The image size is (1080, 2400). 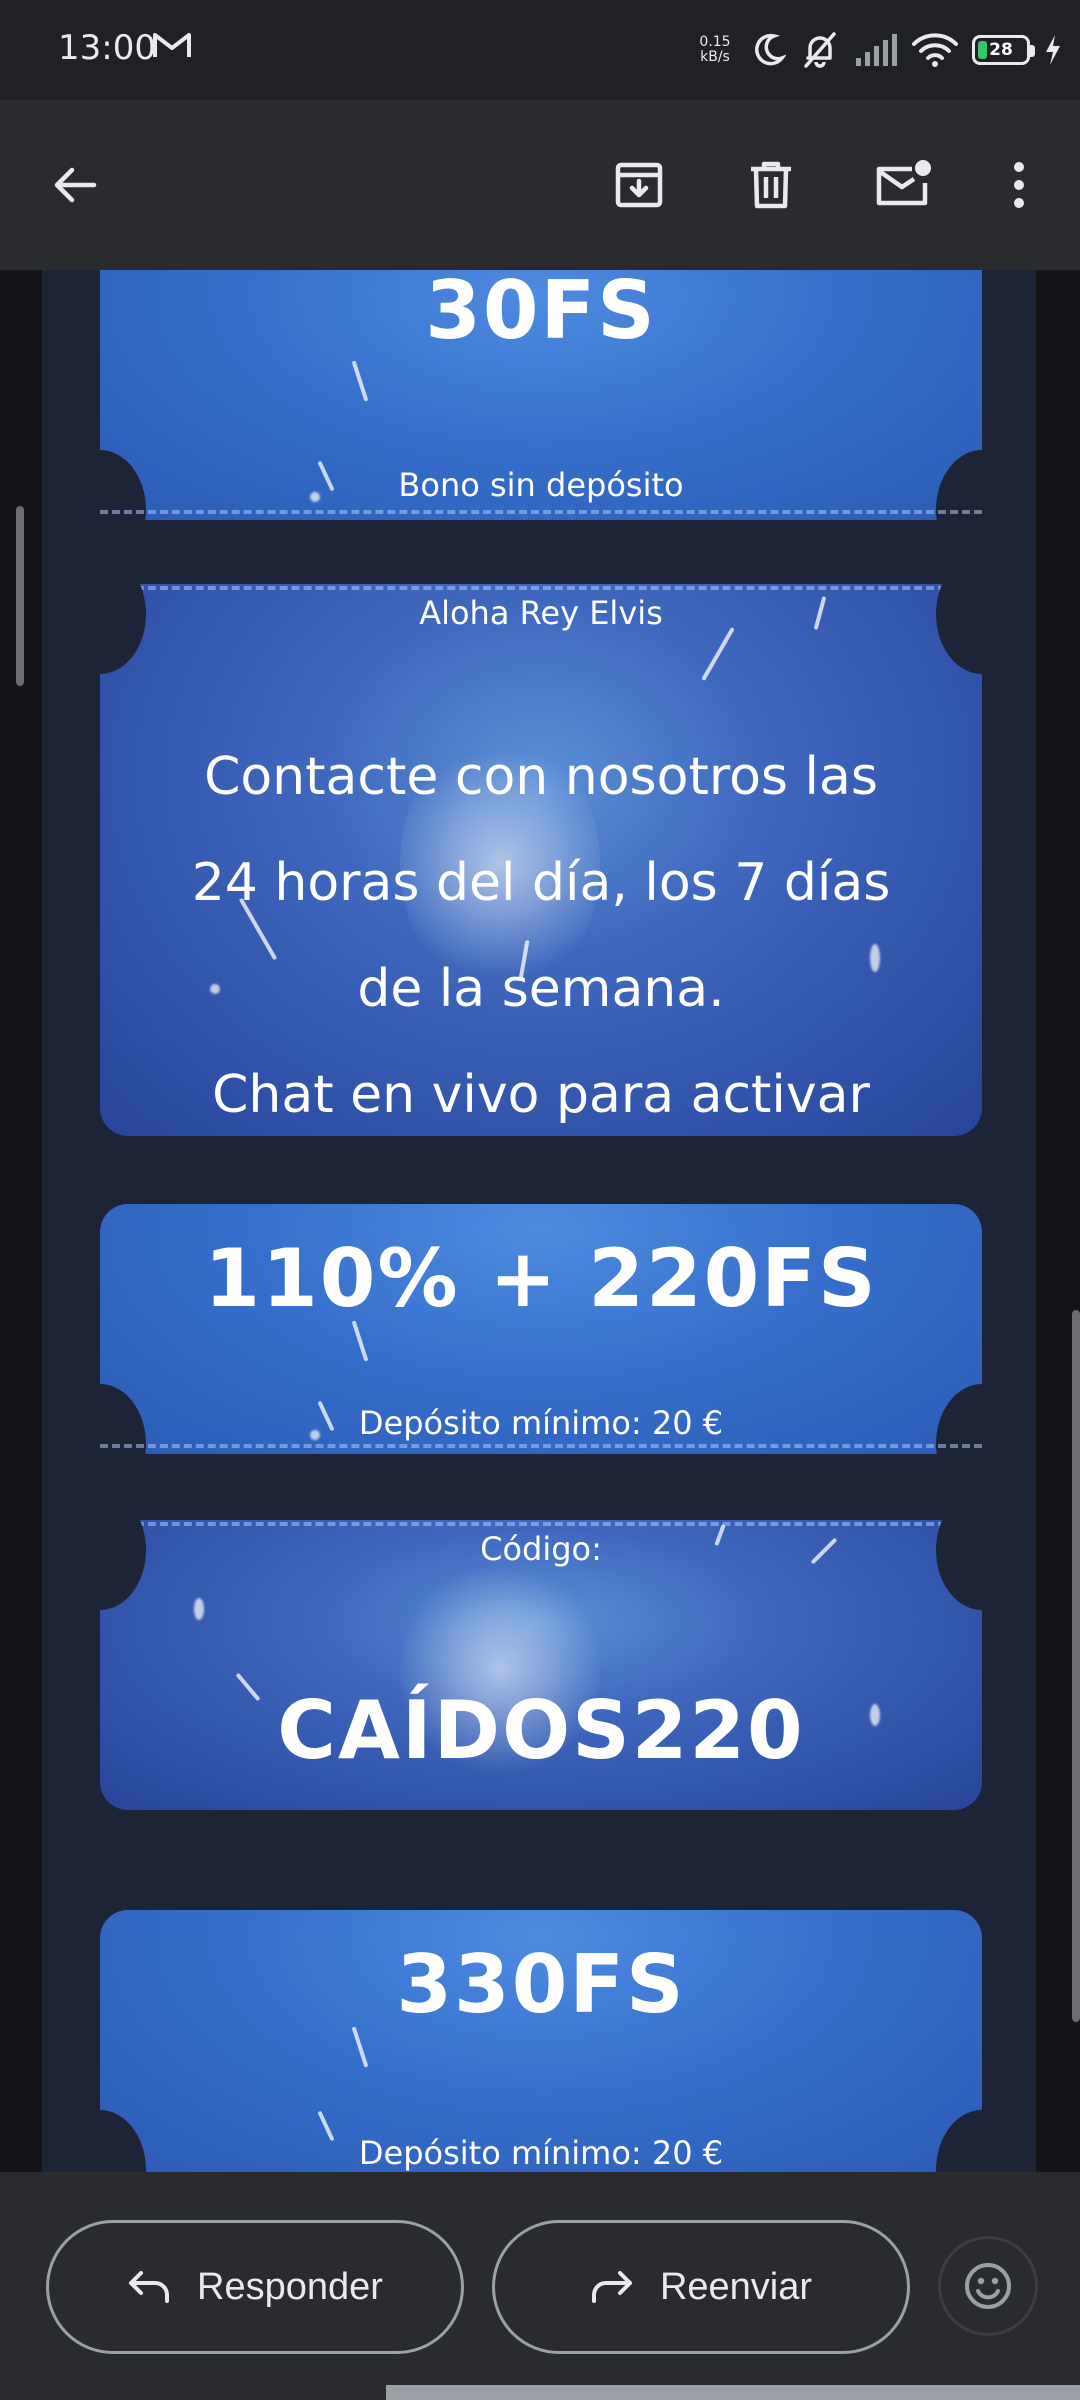 What do you see at coordinates (541, 1549) in the screenshot?
I see `code-label: Código:` at bounding box center [541, 1549].